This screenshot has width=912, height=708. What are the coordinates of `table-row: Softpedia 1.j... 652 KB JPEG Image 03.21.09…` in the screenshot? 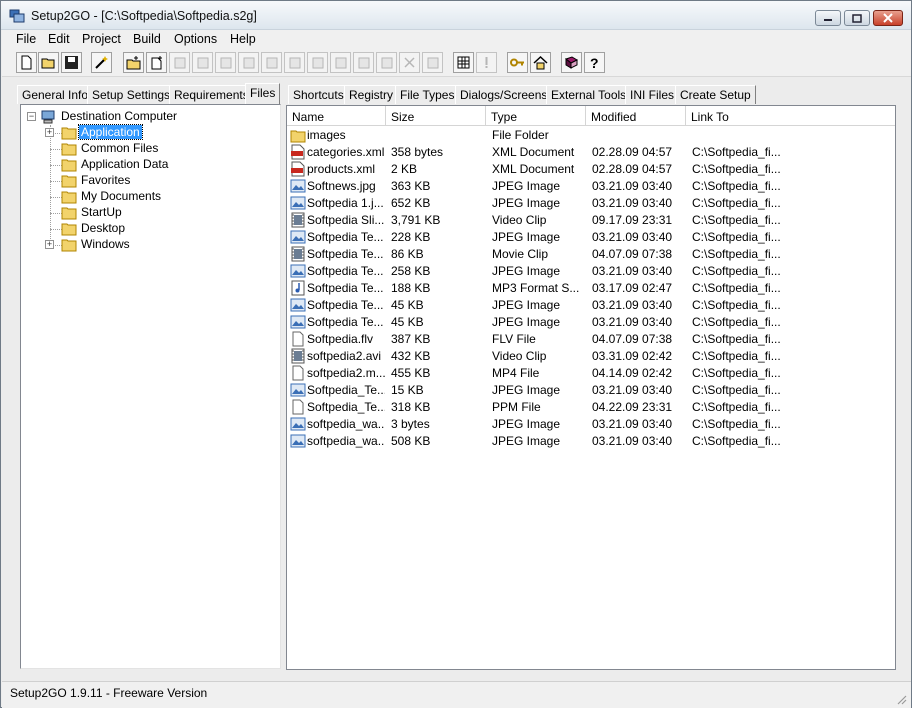 It's located at (591, 203).